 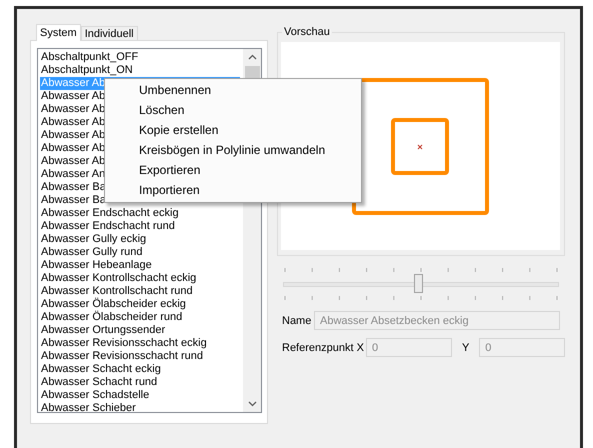 I want to click on list-item: Abschaltpunkt_OFF, so click(x=140, y=57).